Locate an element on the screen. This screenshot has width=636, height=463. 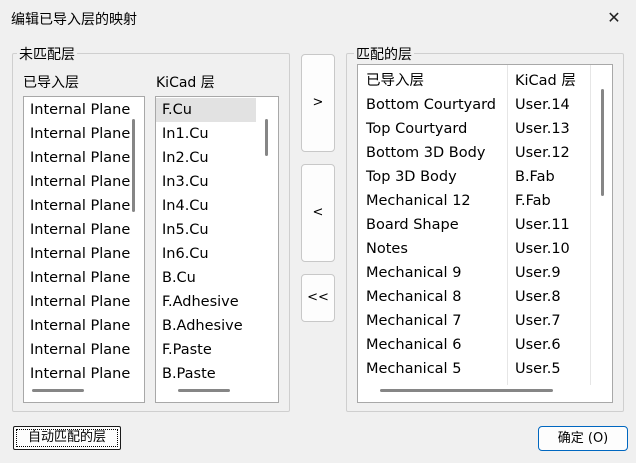
matched-imported-layer: Top Courtyard is located at coordinates (416, 129).